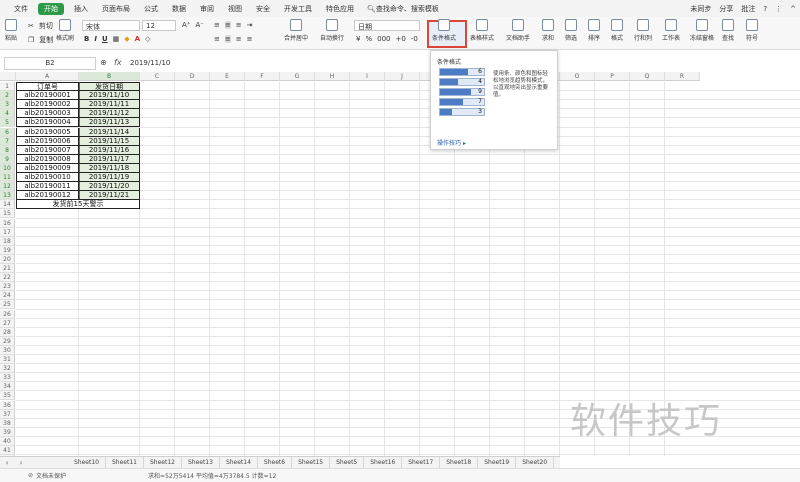 Image resolution: width=800 pixels, height=482 pixels. I want to click on order-id-cell: alb20190012, so click(47, 196).